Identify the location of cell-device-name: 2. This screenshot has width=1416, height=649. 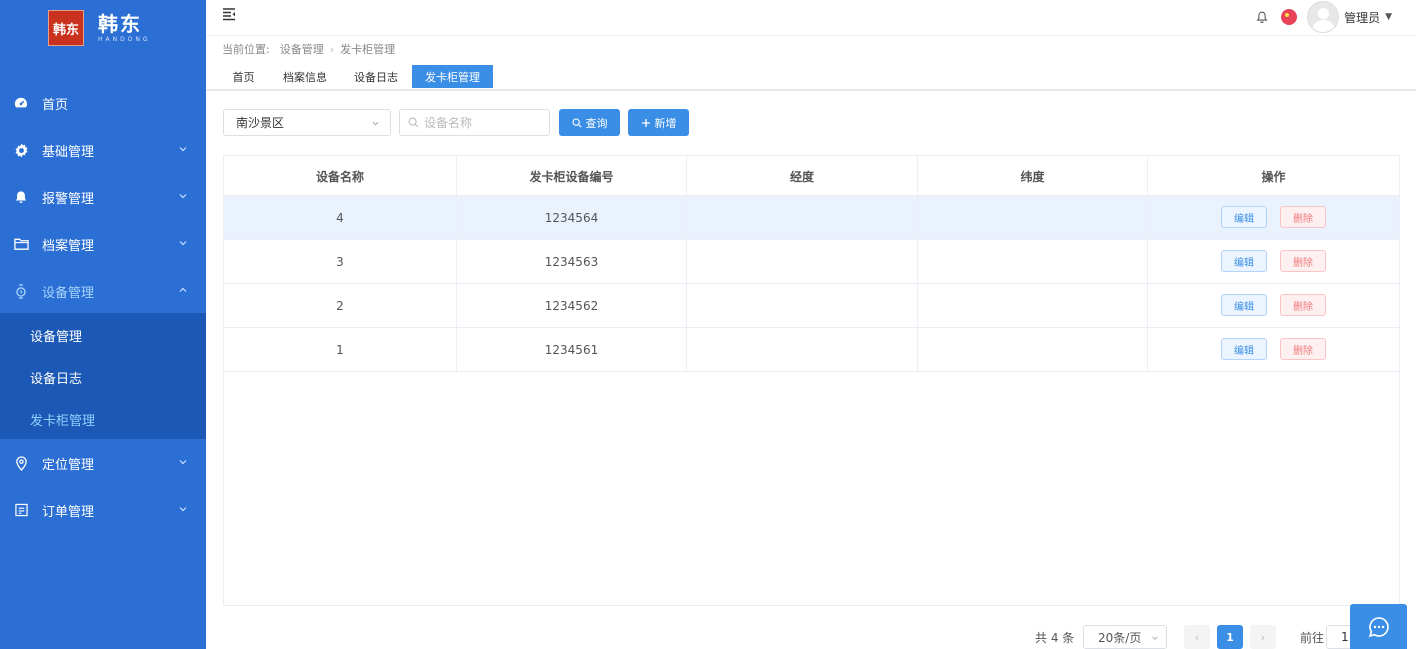
(340, 305).